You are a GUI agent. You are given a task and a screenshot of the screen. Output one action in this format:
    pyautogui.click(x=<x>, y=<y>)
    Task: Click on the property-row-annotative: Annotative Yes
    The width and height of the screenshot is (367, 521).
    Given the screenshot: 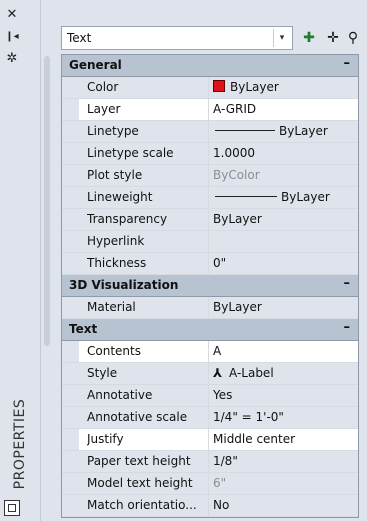 What is the action you would take?
    pyautogui.click(x=210, y=396)
    